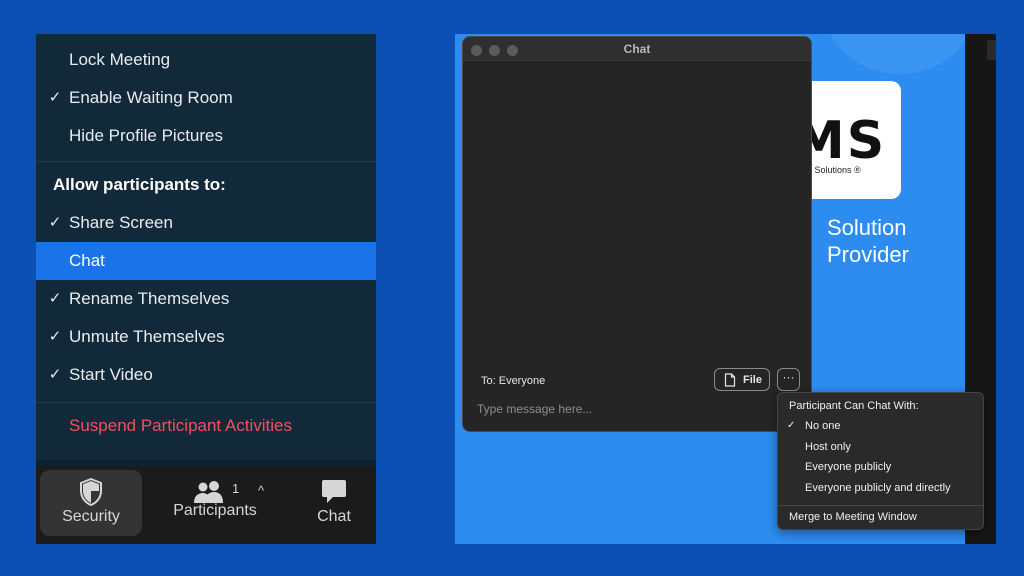 Image resolution: width=1024 pixels, height=576 pixels. I want to click on people-icon, so click(208, 492).